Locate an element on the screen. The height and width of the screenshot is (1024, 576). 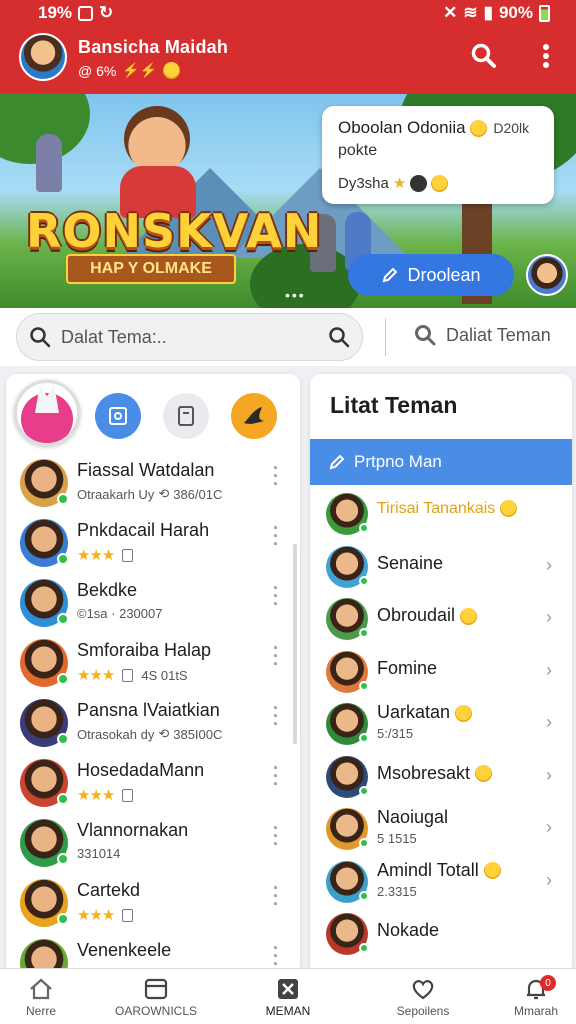
suggestion-row: Uarkatan 5:/315 › is located at coordinates (441, 726).